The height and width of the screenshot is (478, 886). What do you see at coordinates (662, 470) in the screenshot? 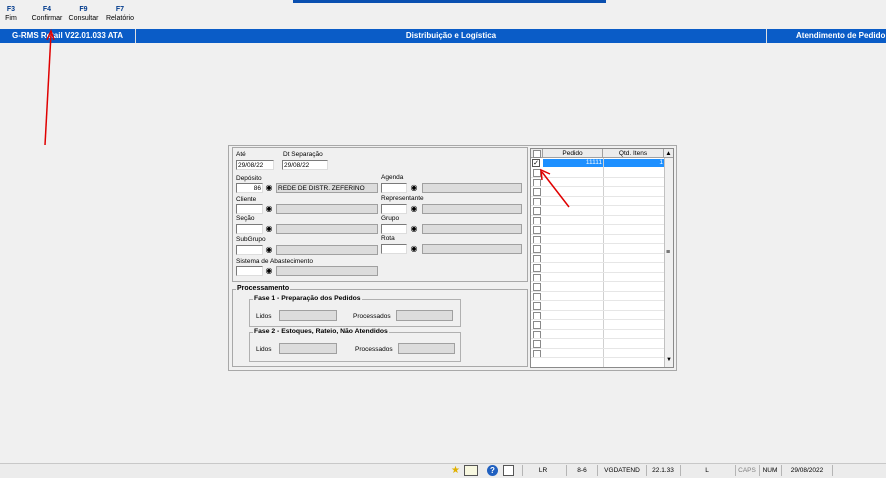
I see `status-version: 22.1.33` at bounding box center [662, 470].